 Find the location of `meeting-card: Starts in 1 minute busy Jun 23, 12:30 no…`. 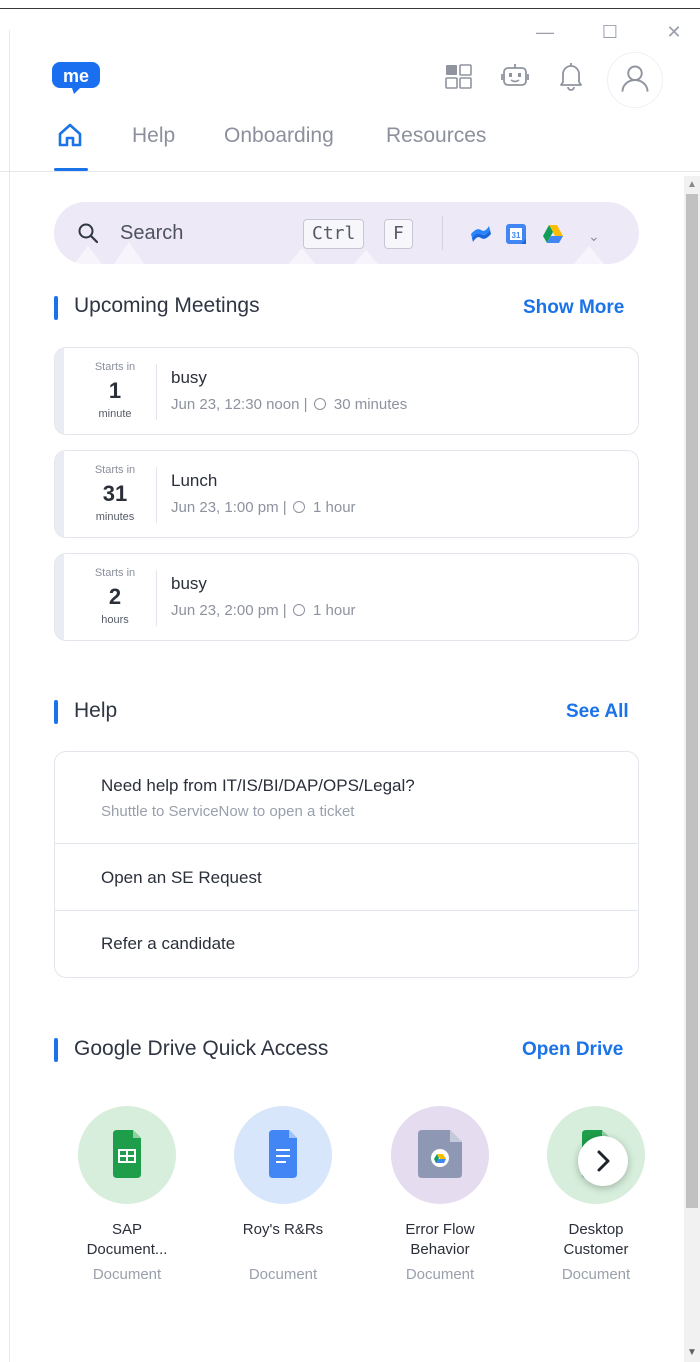

meeting-card: Starts in 1 minute busy Jun 23, 12:30 no… is located at coordinates (346, 391).